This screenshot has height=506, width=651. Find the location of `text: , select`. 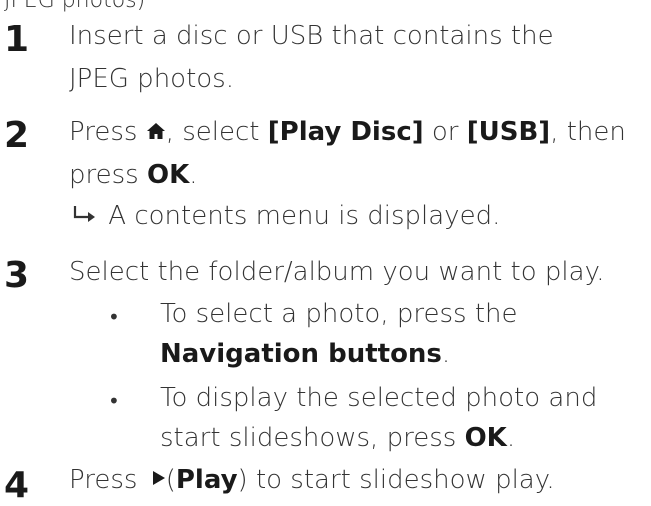

text: , select is located at coordinates (212, 132).